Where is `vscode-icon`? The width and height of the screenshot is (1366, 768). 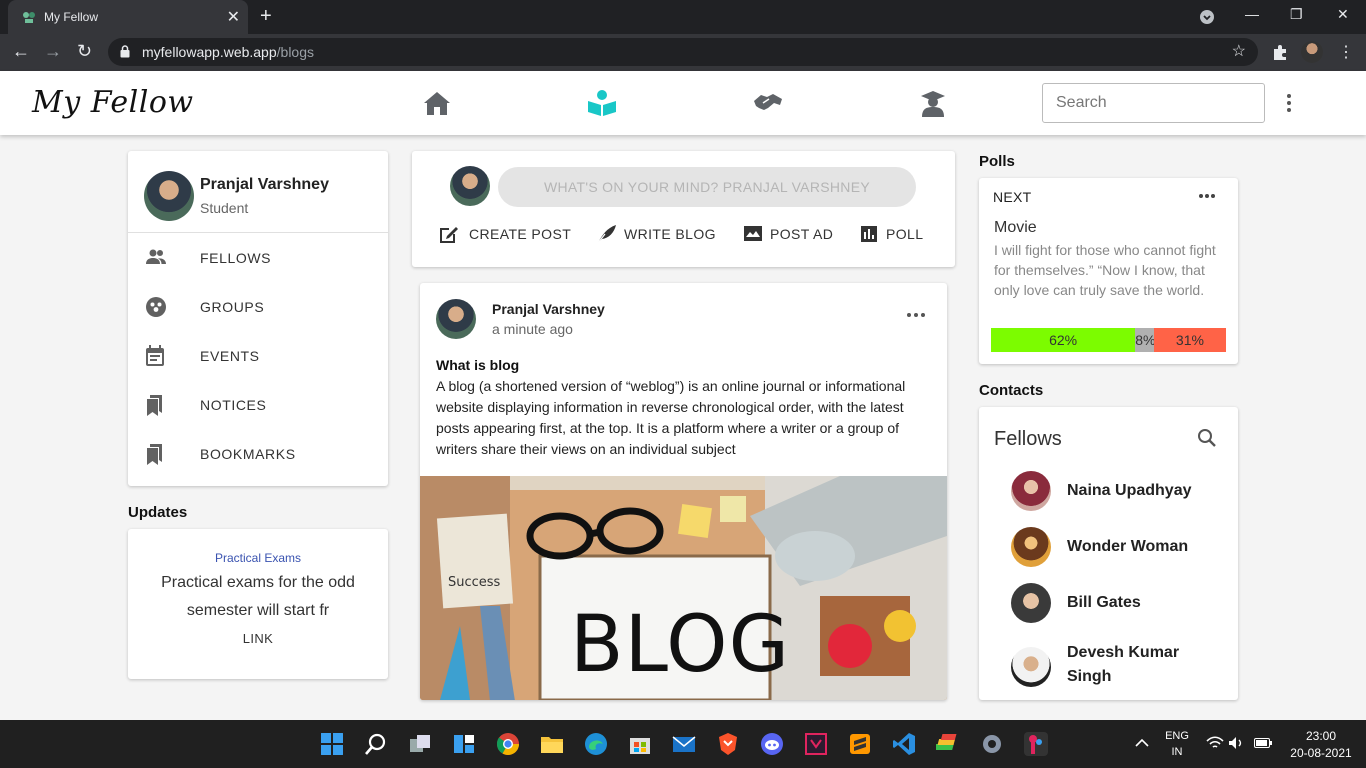
vscode-icon is located at coordinates (904, 744).